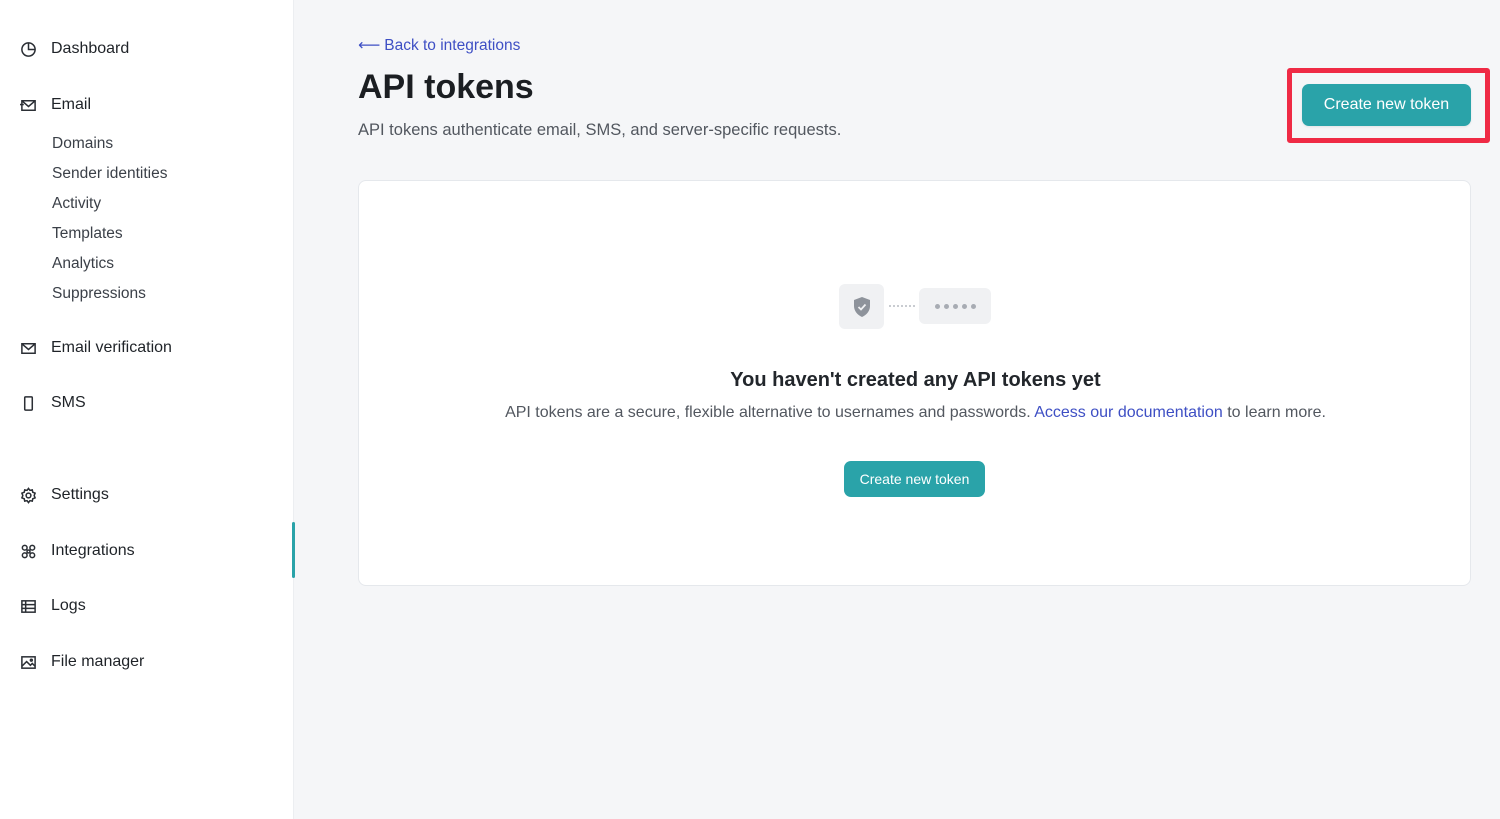 This screenshot has height=819, width=1500. I want to click on connector-line, so click(902, 306).